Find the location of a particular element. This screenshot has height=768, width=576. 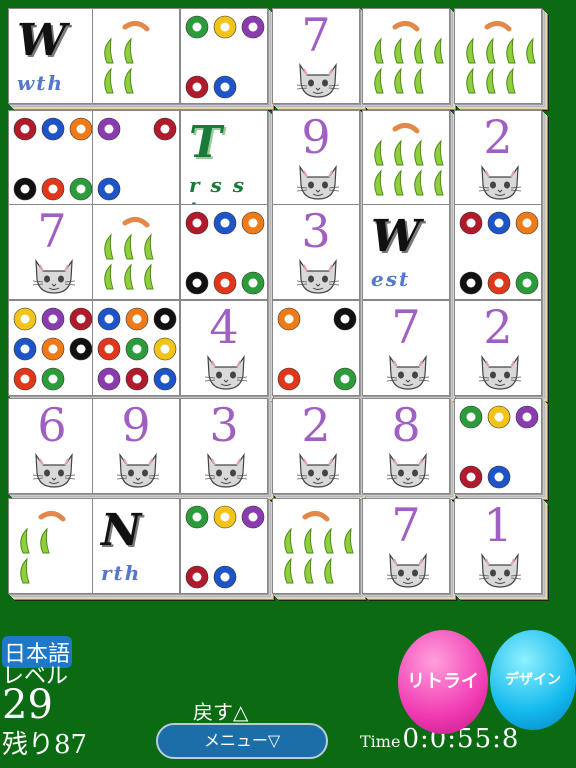

wind-icon: Nrth is located at coordinates (137, 547).